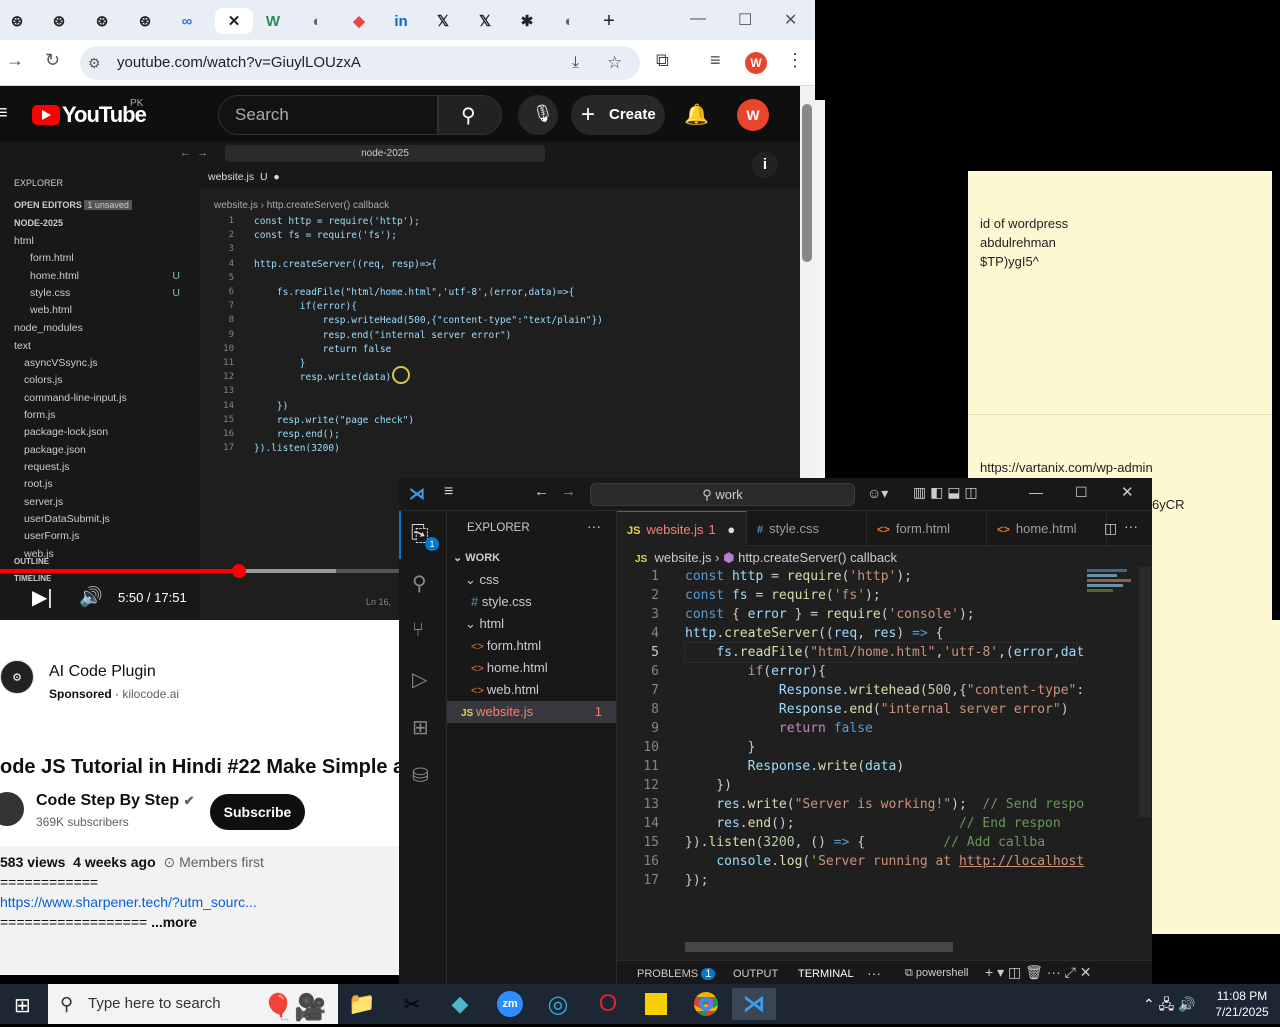 The image size is (1280, 1027). I want to click on editor-tab: JS website.js 1 ●, so click(682, 528).